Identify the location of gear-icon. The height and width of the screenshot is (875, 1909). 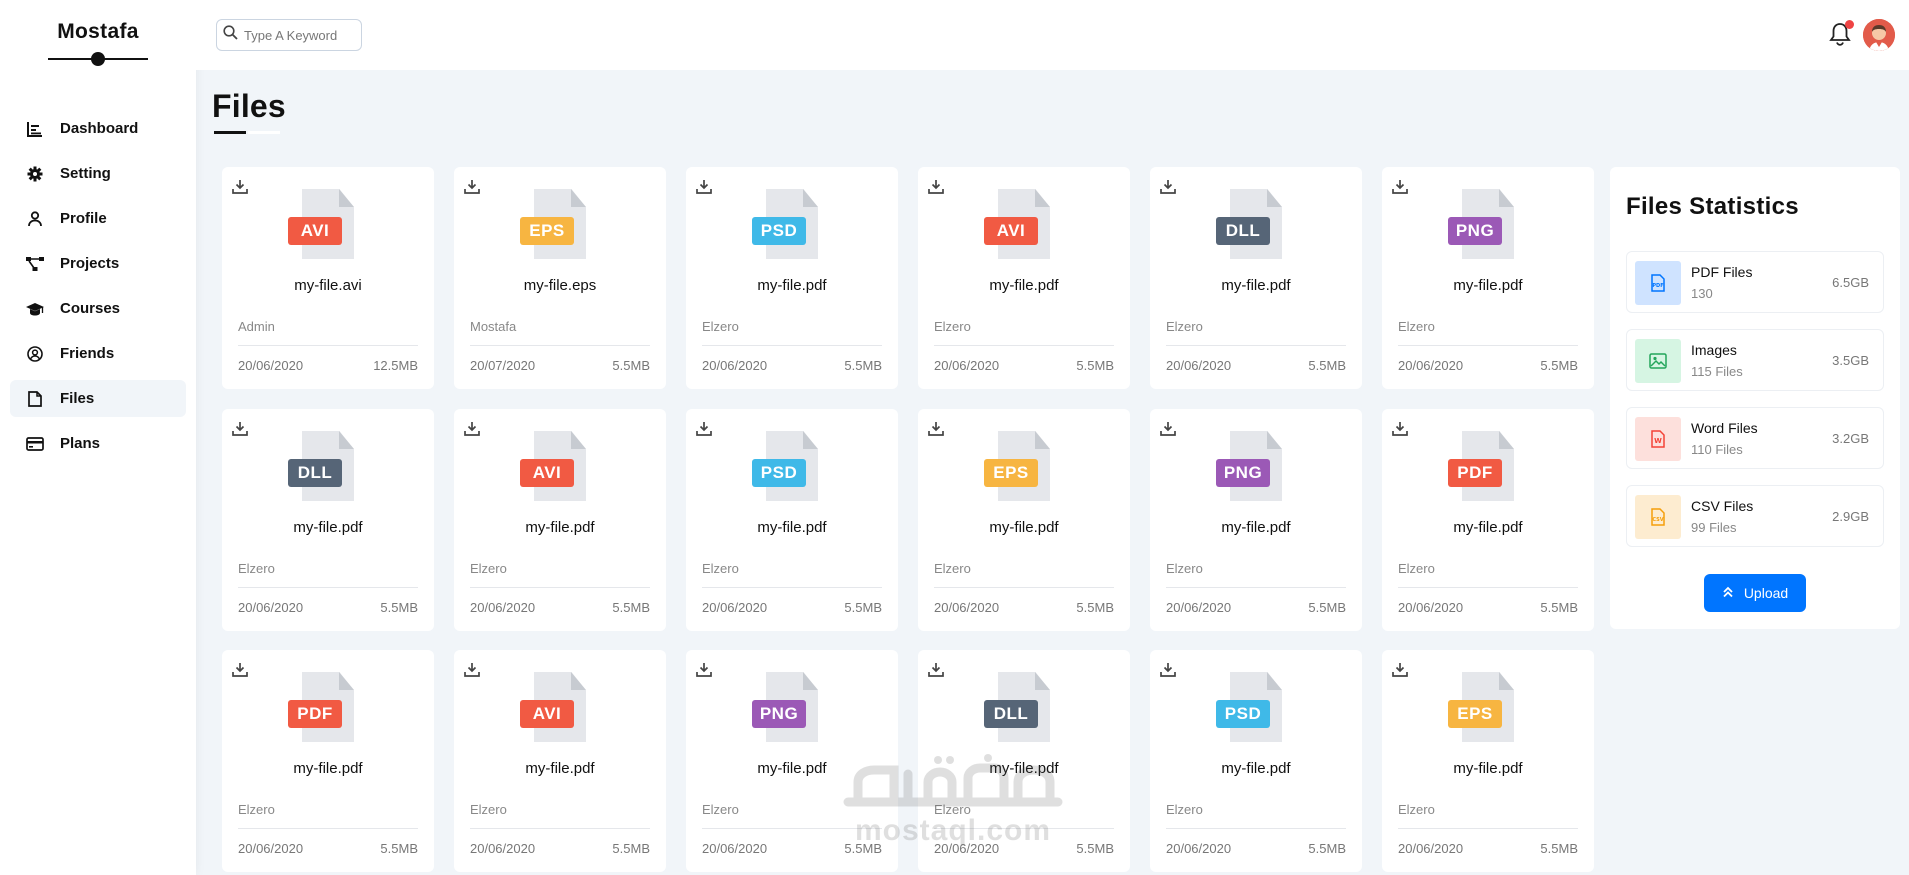
(35, 174).